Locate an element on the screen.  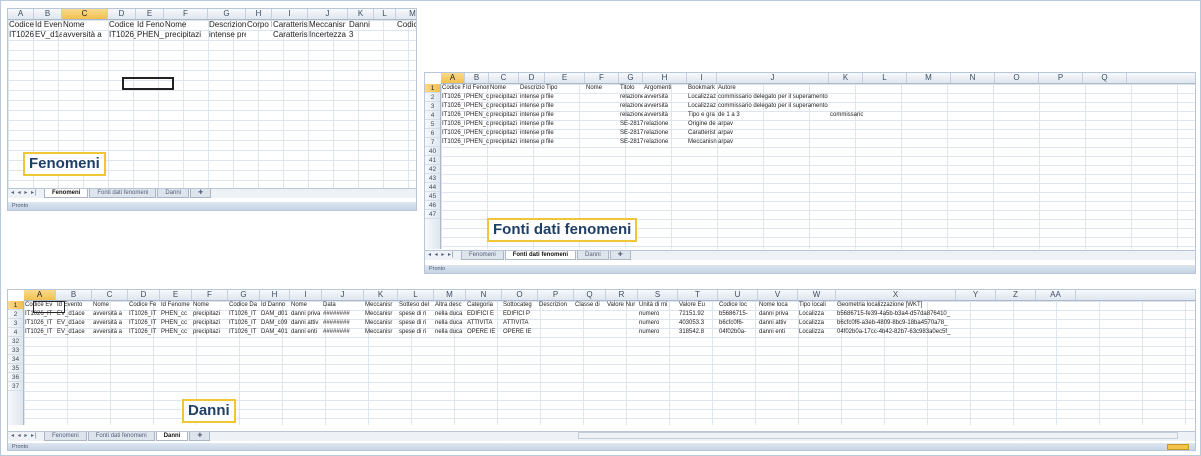
column-header-e: E is located at coordinates (565, 78).